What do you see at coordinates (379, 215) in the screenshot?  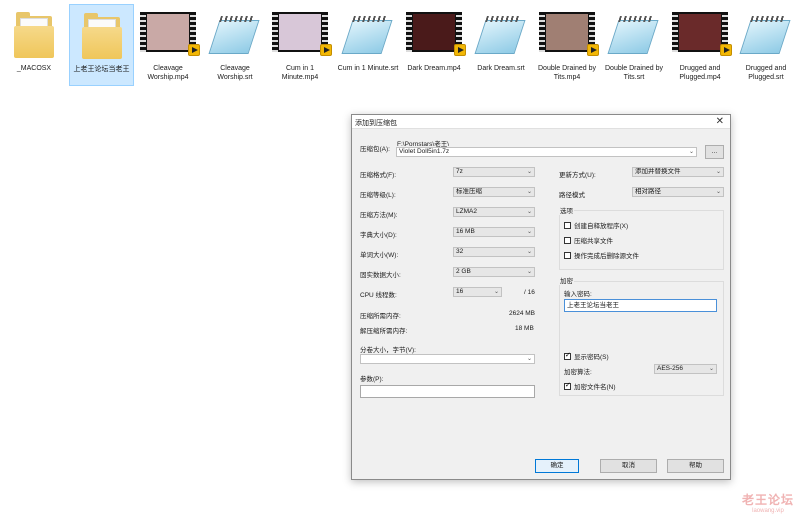 I see `method-label: 压缩方法(M):` at bounding box center [379, 215].